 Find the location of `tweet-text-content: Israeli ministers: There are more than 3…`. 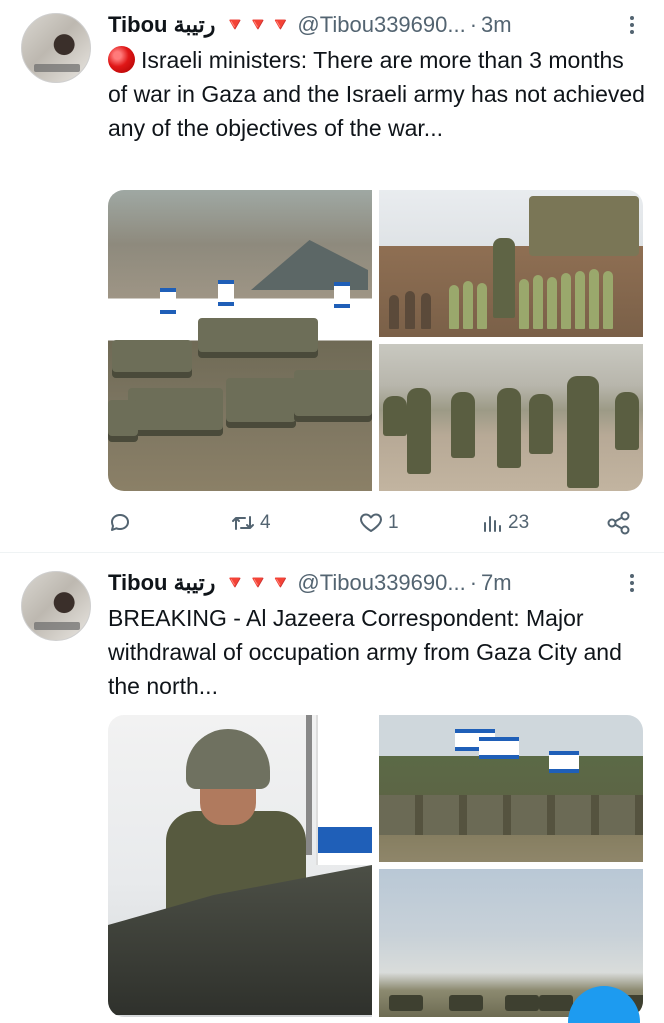

tweet-text-content: Israeli ministers: There are more than 3… is located at coordinates (376, 94).